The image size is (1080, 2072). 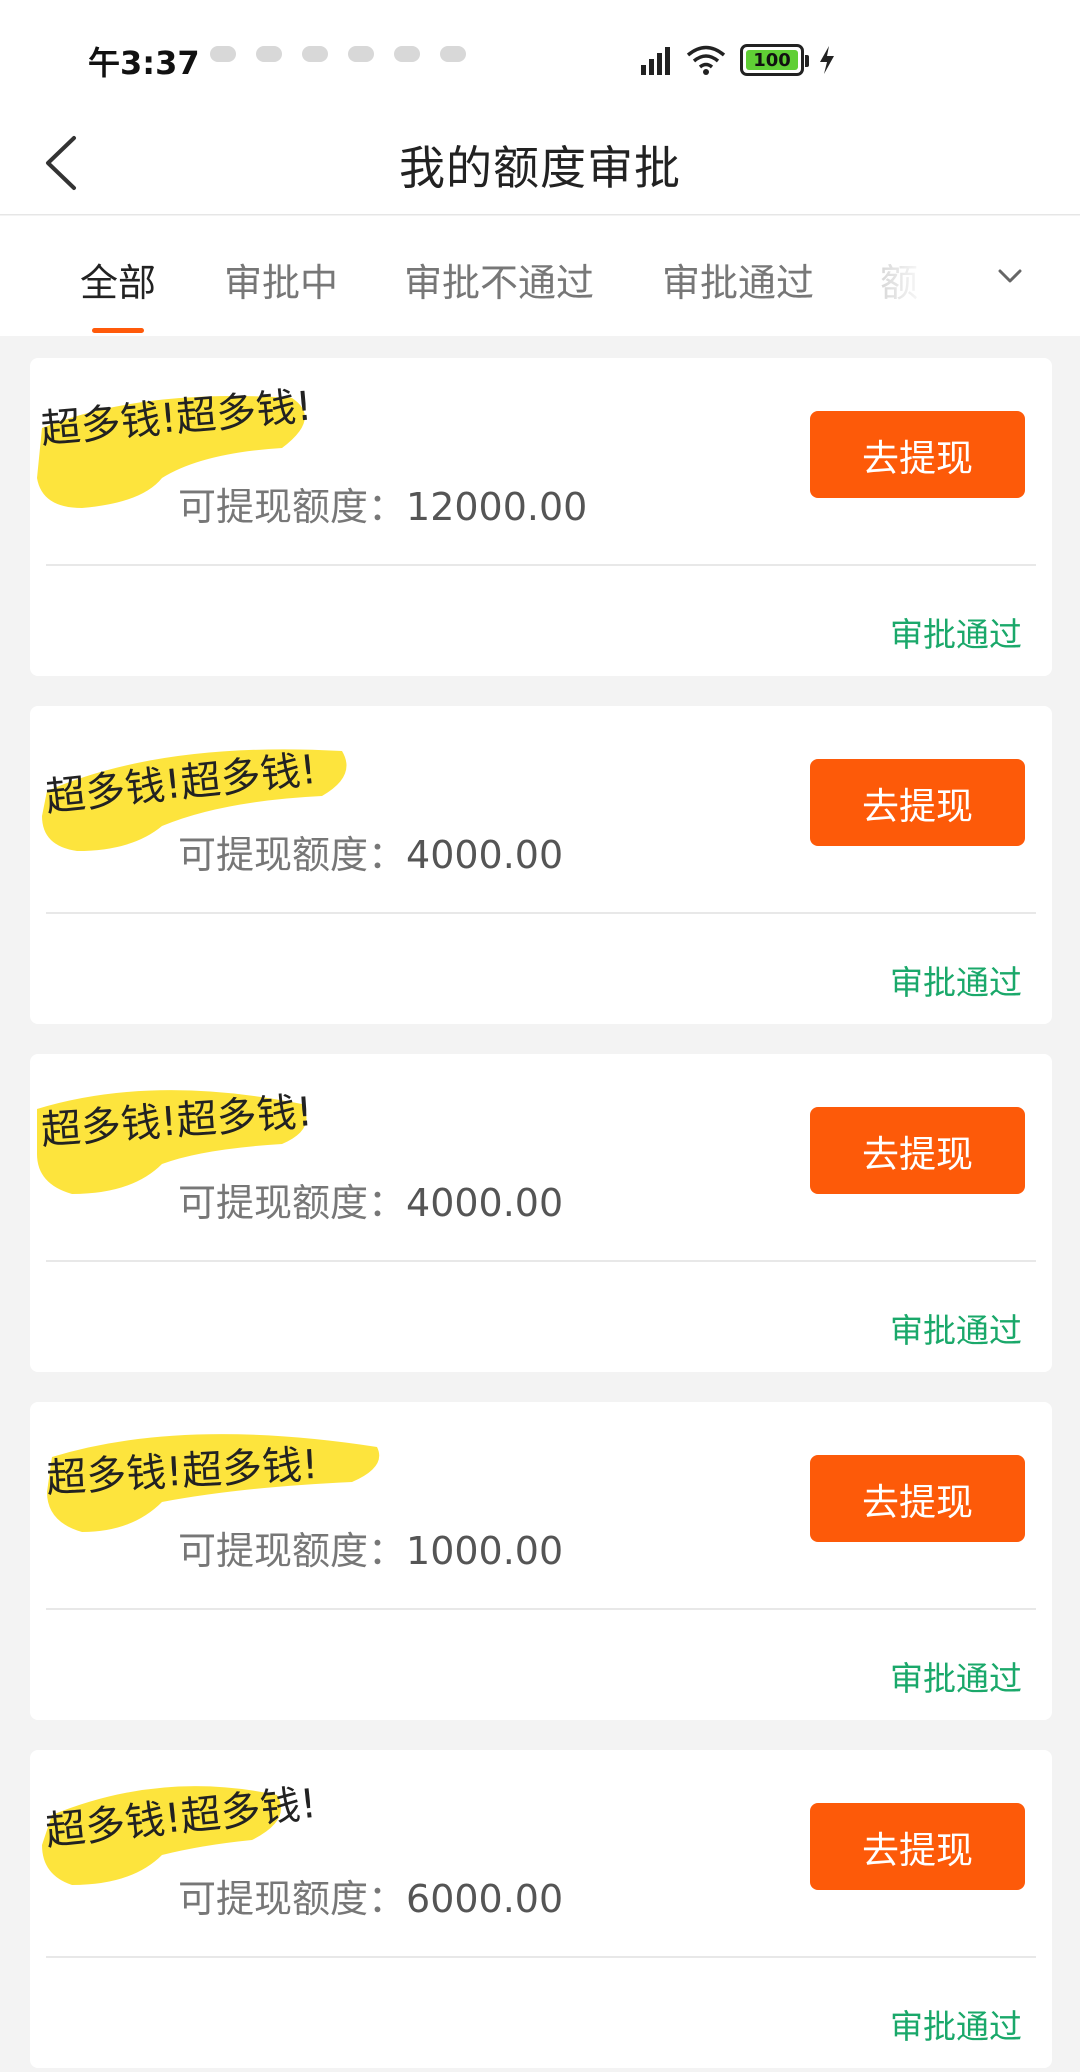 I want to click on battery-icon: 100, so click(x=774, y=60).